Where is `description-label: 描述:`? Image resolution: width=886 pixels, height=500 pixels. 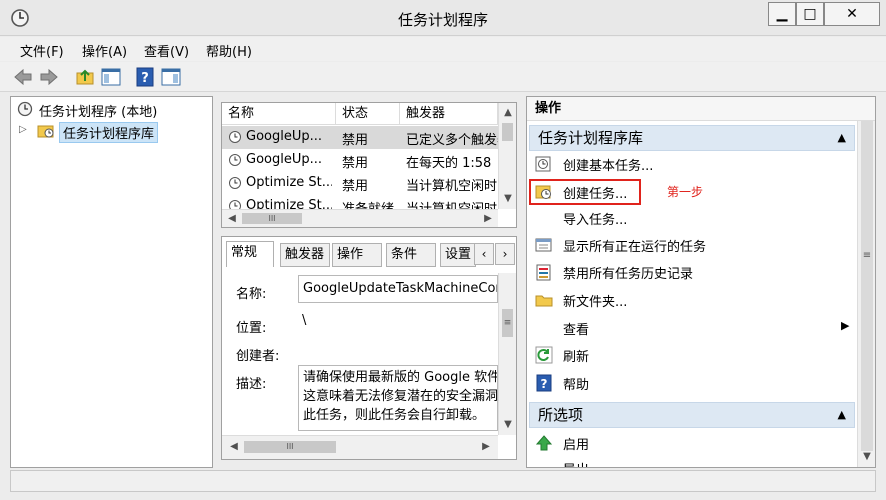
description-label: 描述: is located at coordinates (251, 384).